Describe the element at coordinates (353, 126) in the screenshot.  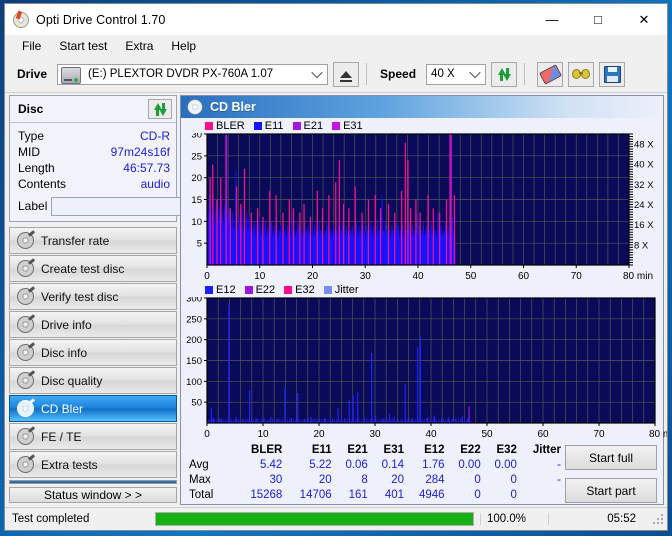
I see `legend-label: E31` at that location.